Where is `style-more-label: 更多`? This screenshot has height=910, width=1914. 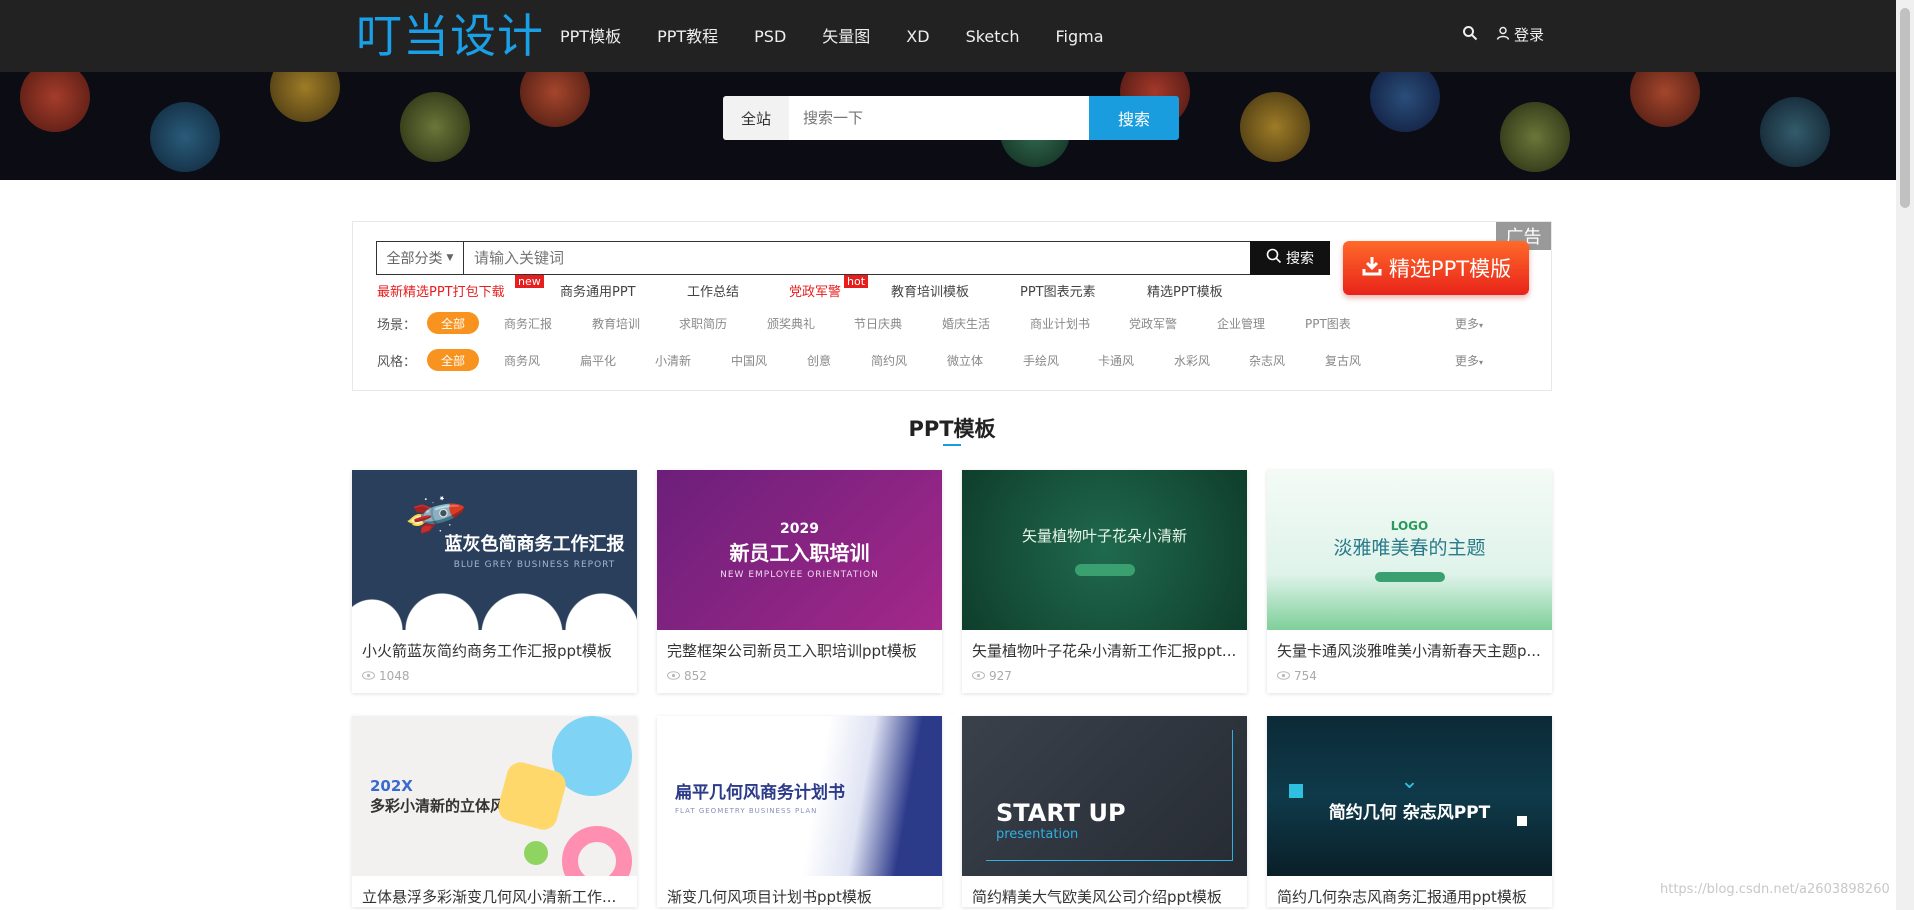
style-more-label: 更多 is located at coordinates (1467, 360).